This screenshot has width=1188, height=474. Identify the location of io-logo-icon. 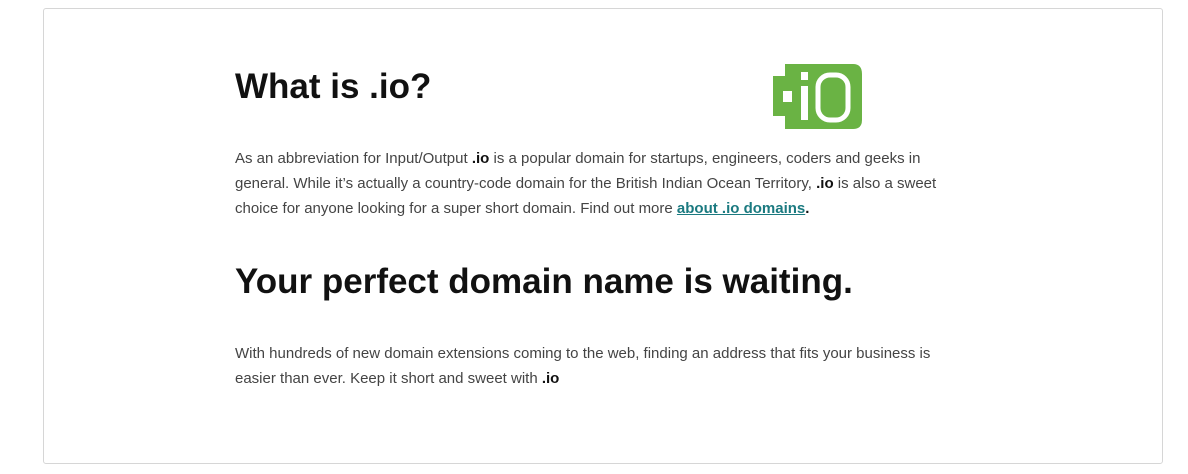
(817, 96).